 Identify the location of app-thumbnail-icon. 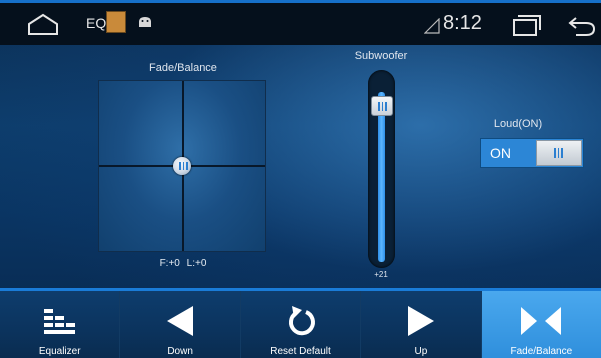
(116, 22).